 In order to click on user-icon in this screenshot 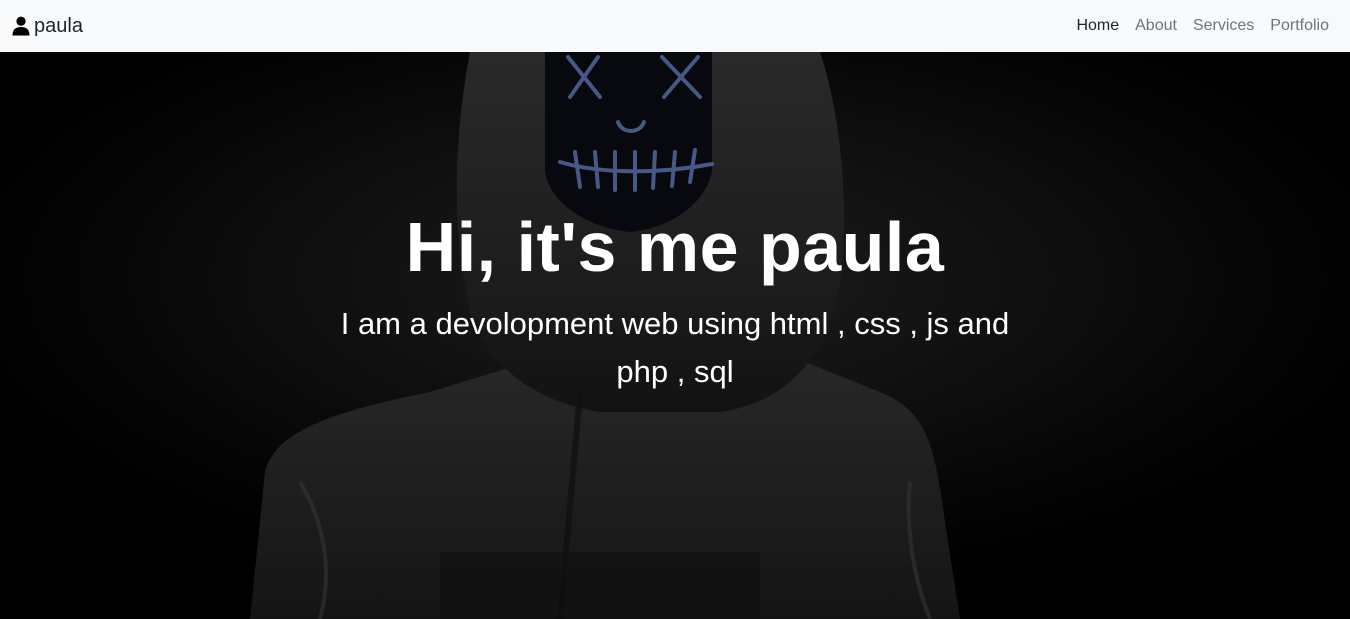, I will do `click(21, 26)`.